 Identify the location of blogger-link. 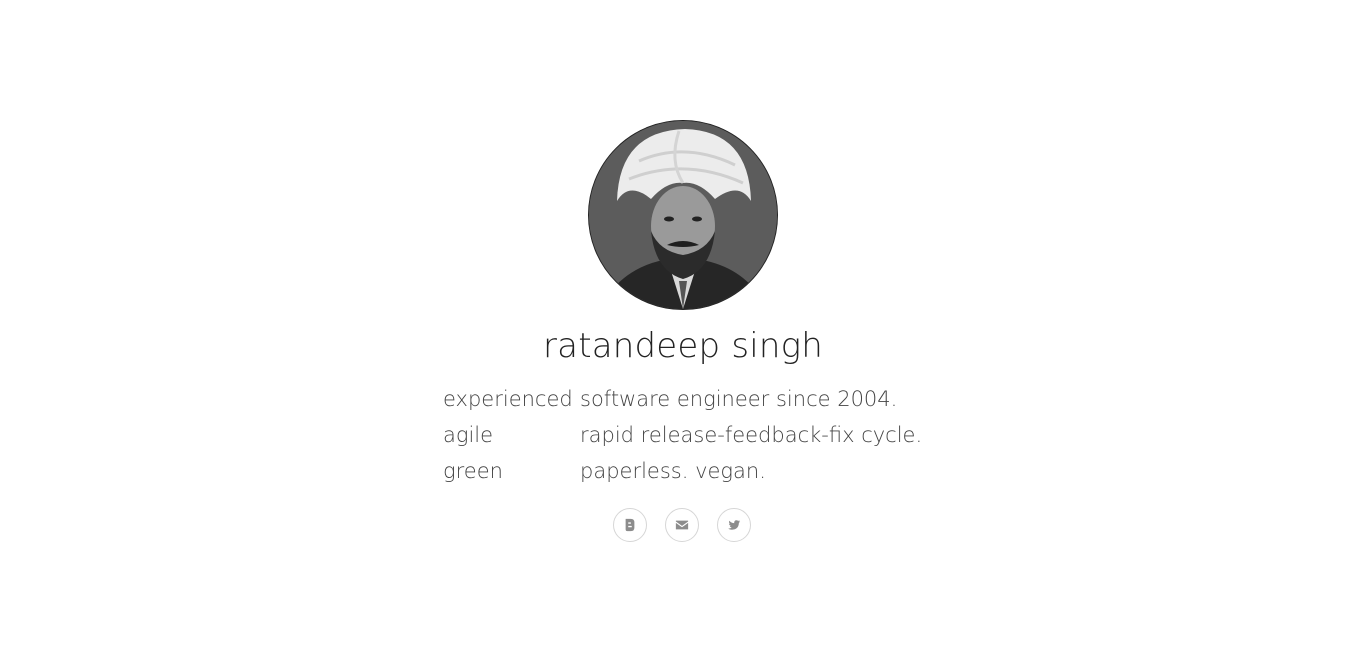
(630, 525).